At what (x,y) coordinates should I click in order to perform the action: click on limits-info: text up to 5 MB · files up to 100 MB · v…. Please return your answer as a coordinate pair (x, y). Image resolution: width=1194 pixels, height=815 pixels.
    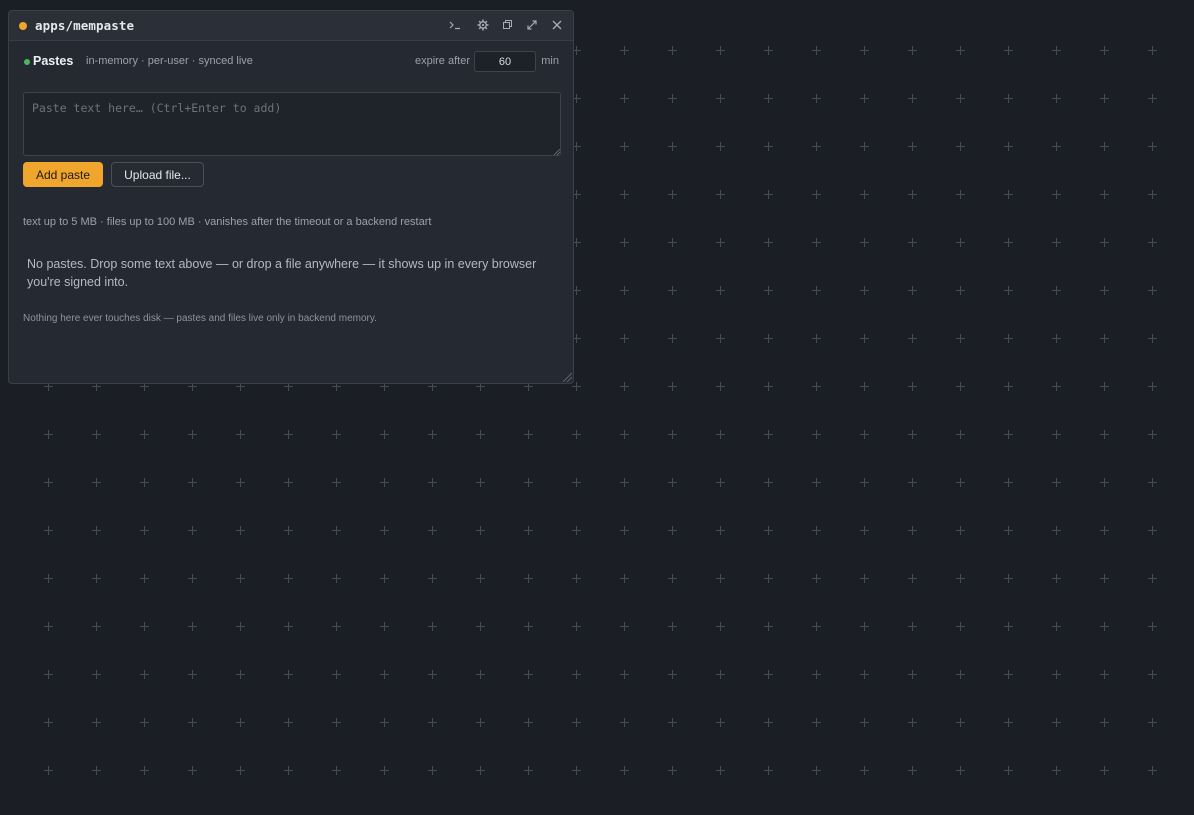
    Looking at the image, I should click on (227, 222).